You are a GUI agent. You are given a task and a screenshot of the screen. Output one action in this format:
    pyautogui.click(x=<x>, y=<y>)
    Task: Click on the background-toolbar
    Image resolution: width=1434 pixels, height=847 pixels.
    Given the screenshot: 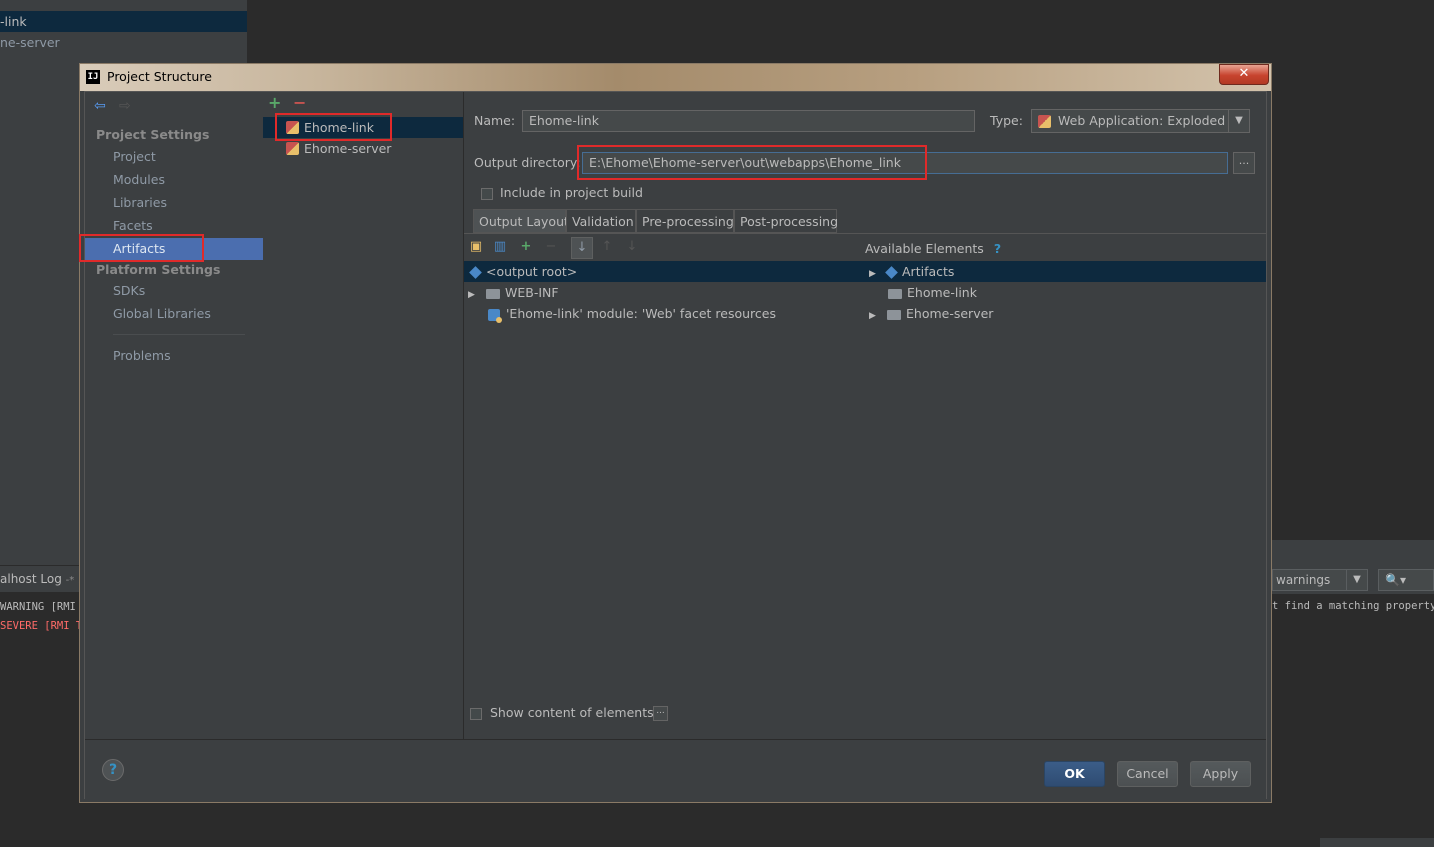 What is the action you would take?
    pyautogui.click(x=1353, y=553)
    